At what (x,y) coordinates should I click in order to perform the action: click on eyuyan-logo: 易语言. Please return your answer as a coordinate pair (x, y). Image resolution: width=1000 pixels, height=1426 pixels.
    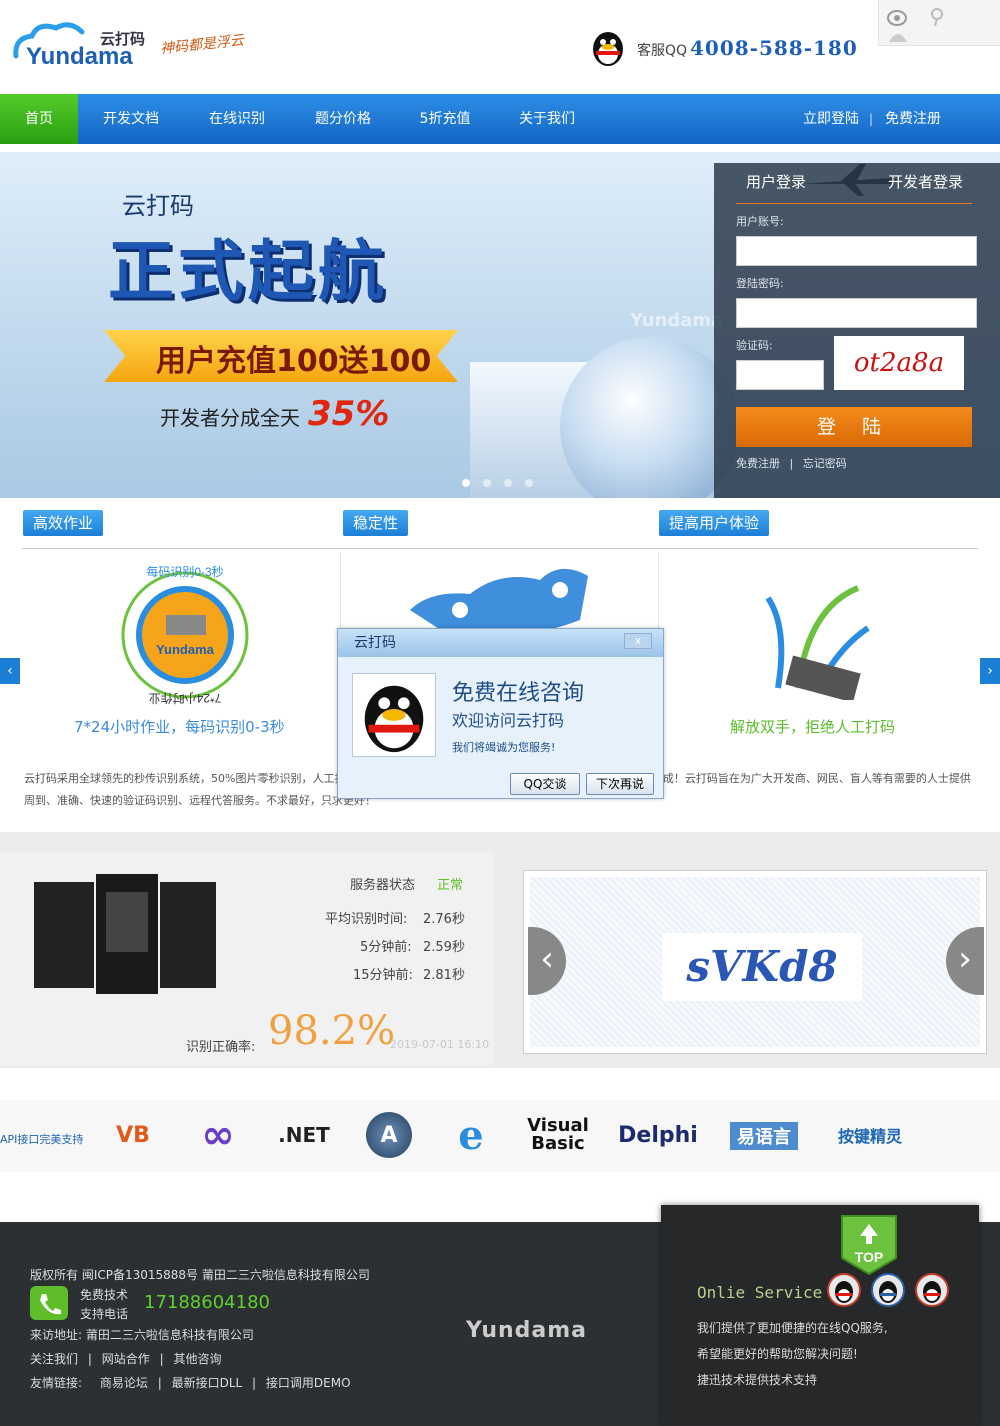
    Looking at the image, I should click on (764, 1136).